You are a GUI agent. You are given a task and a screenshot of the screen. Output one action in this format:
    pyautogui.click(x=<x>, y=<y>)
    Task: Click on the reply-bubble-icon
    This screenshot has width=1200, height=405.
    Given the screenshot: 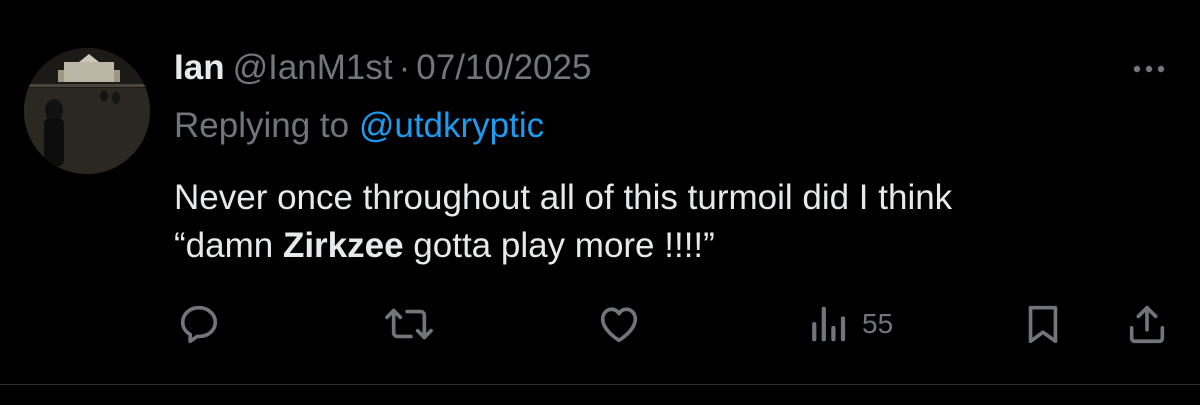 What is the action you would take?
    pyautogui.click(x=199, y=324)
    